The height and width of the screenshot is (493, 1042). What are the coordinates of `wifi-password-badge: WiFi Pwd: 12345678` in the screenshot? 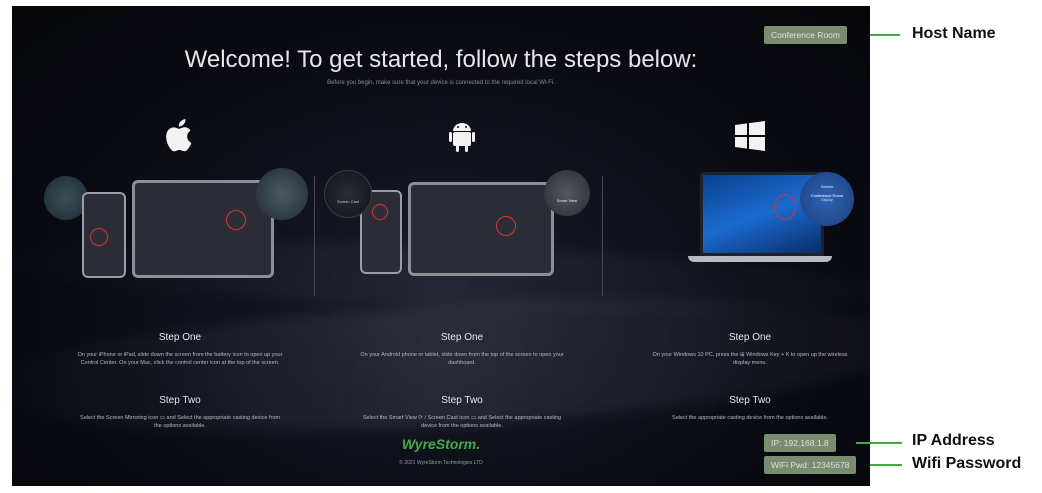 It's located at (810, 465).